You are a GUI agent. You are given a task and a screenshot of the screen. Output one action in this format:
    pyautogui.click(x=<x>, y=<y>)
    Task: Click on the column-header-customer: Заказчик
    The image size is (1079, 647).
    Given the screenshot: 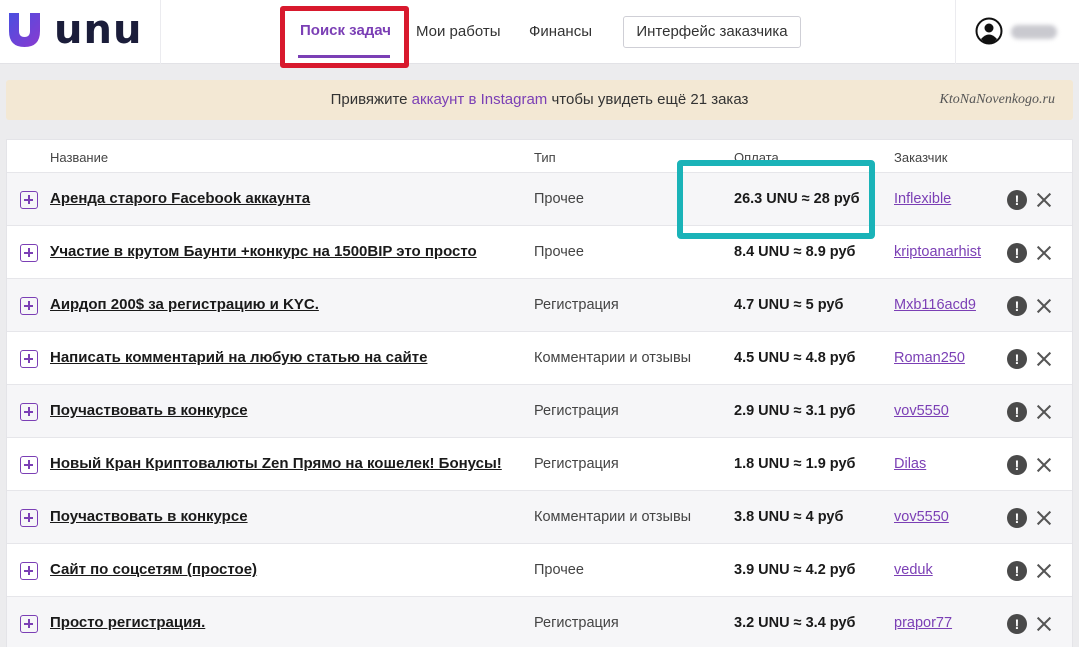 What is the action you would take?
    pyautogui.click(x=921, y=157)
    